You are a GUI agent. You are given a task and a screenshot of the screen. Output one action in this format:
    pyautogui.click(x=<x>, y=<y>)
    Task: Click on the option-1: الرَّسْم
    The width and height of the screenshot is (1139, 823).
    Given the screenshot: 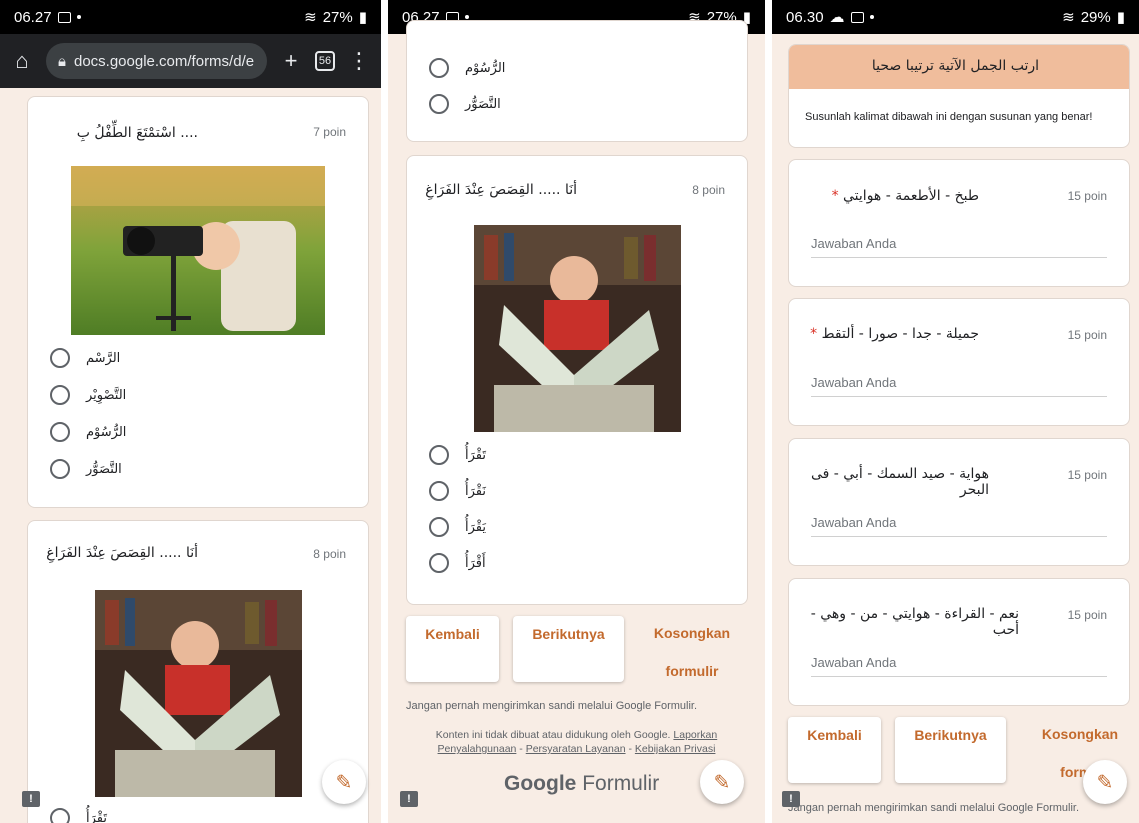 What is the action you would take?
    pyautogui.click(x=85, y=358)
    